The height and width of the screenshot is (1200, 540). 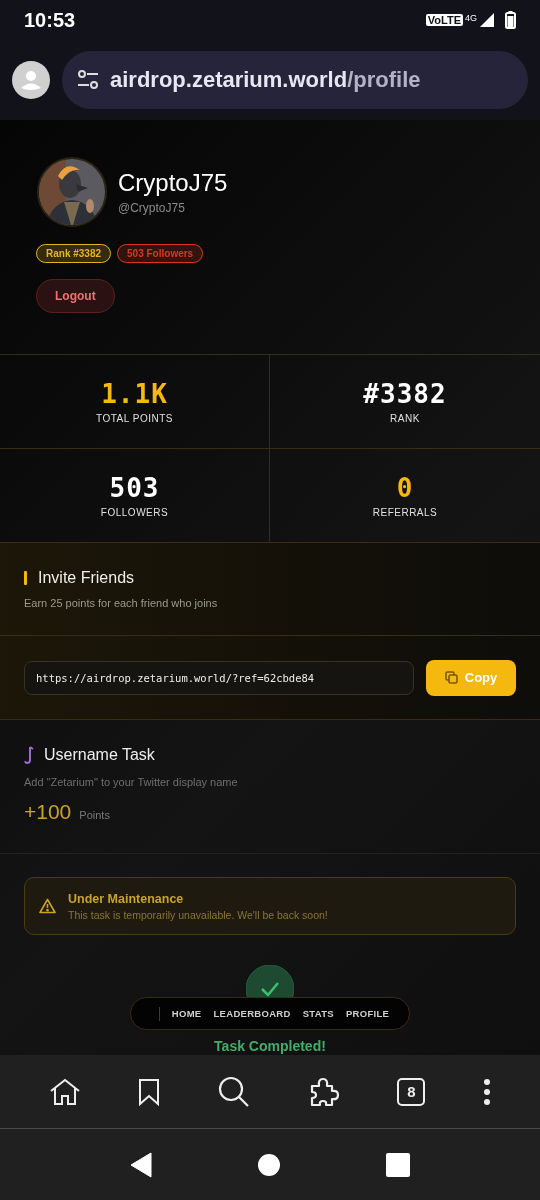 What do you see at coordinates (234, 1091) in the screenshot?
I see `search-icon` at bounding box center [234, 1091].